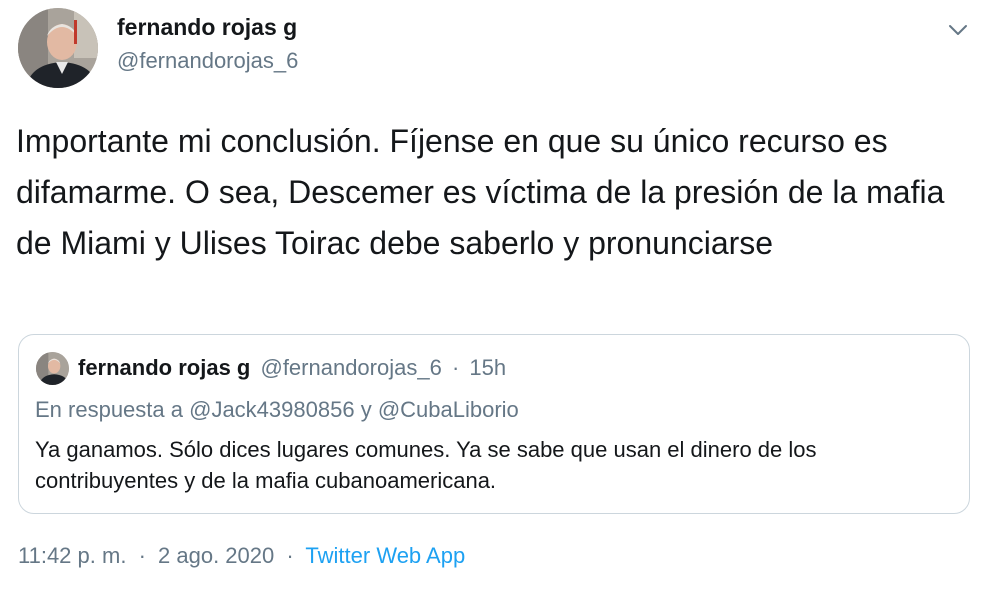 The image size is (993, 589). I want to click on quoted-header: fernando rojas g @fernandorojas_6 · 15h, so click(292, 368).